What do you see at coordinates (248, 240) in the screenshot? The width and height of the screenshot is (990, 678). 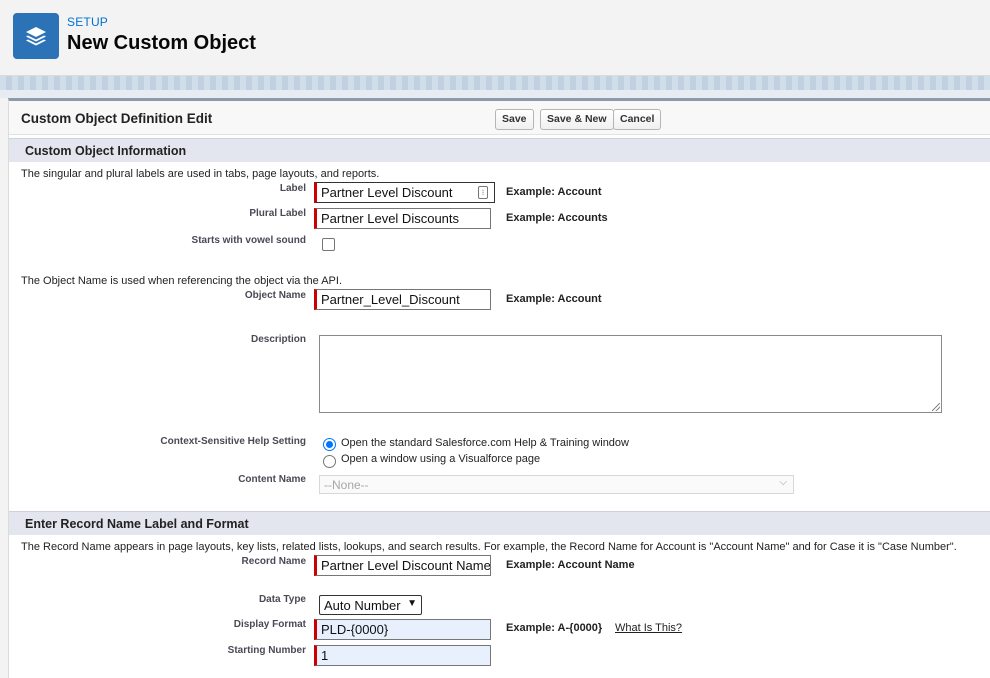 I see `vowel-sound-label: Starts with vowel sound` at bounding box center [248, 240].